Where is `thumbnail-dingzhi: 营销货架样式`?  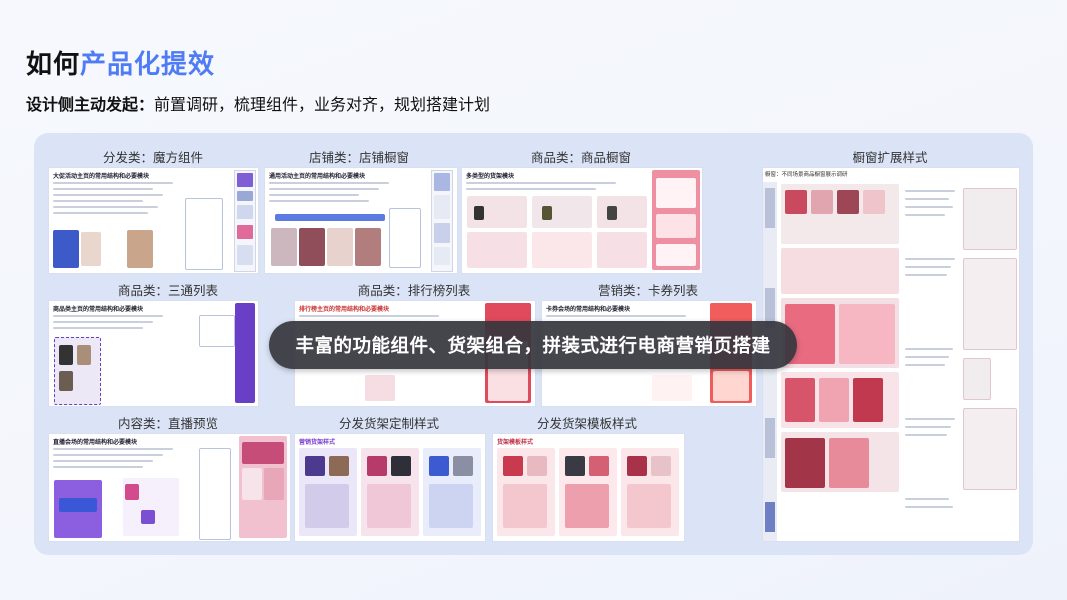 thumbnail-dingzhi: 营销货架样式 is located at coordinates (390, 487).